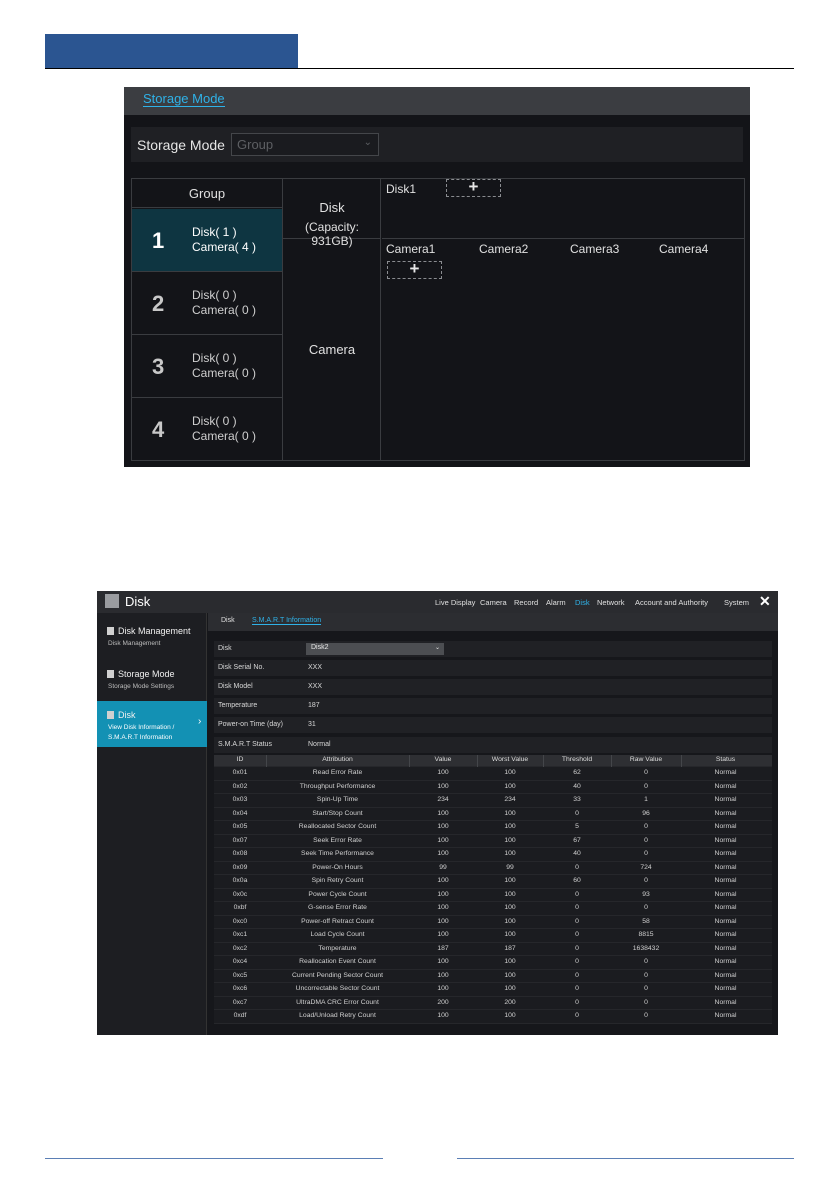  Describe the element at coordinates (134, 643) in the screenshot. I see `sidebar-item-subtitle: Disk Management` at that location.